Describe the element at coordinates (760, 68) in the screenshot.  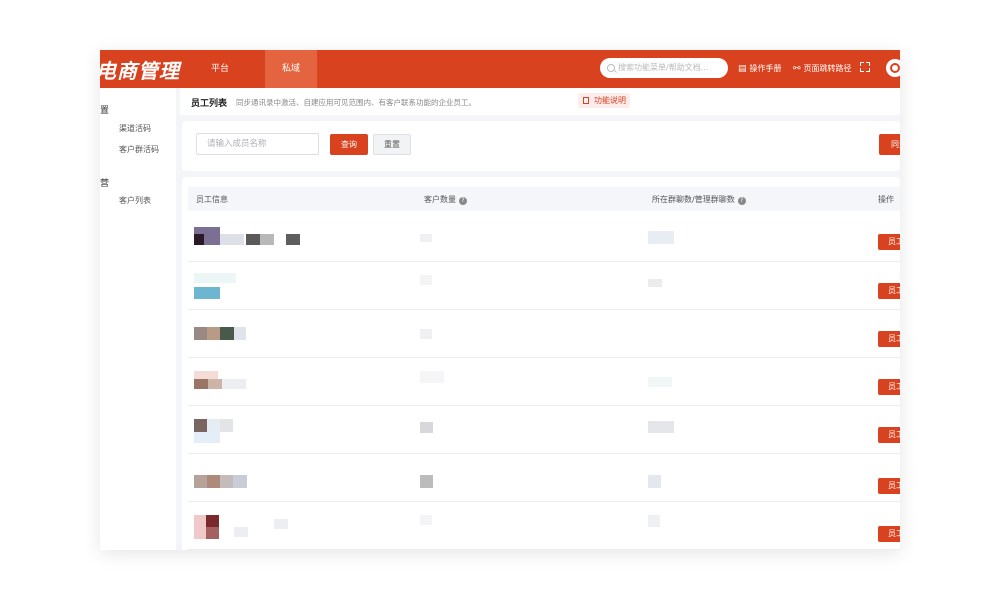
I see `manual-link: ▤ 操作手册` at that location.